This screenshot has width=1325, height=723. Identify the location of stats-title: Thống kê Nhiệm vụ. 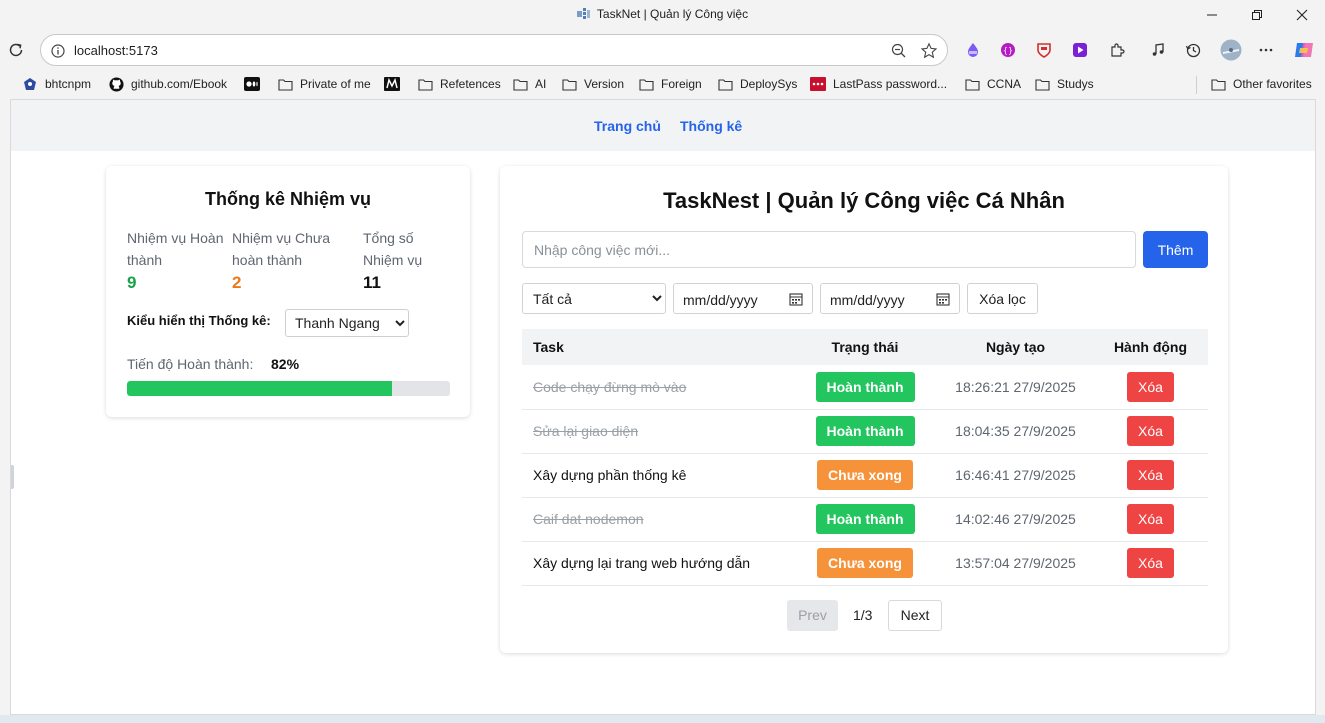
(288, 199).